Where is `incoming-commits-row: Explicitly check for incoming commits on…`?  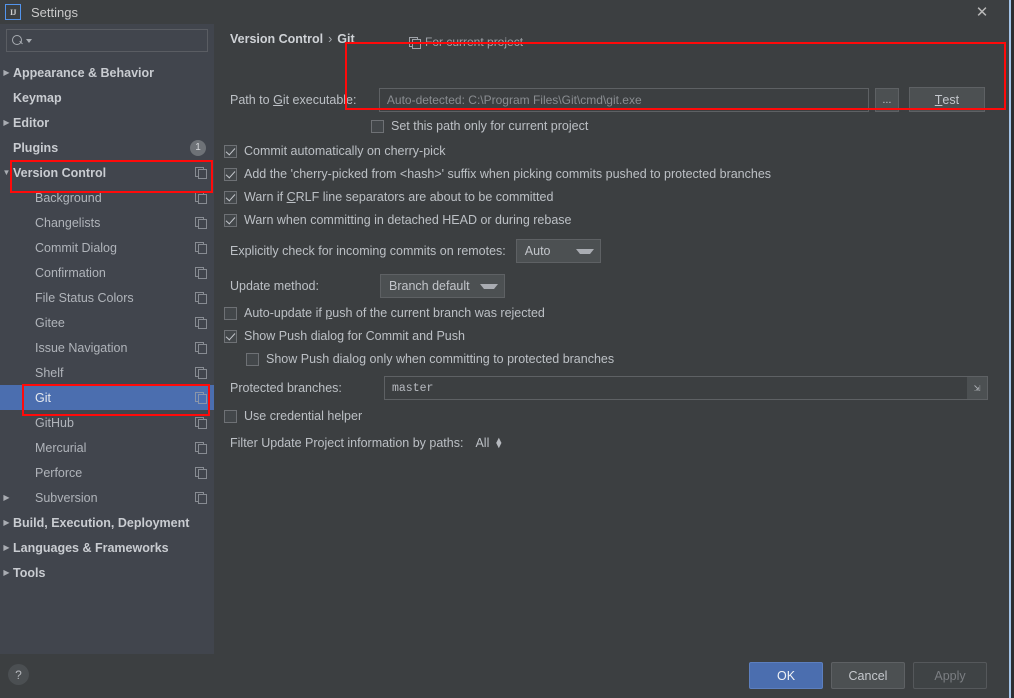
incoming-commits-row: Explicitly check for incoming commits on… is located at coordinates (415, 251).